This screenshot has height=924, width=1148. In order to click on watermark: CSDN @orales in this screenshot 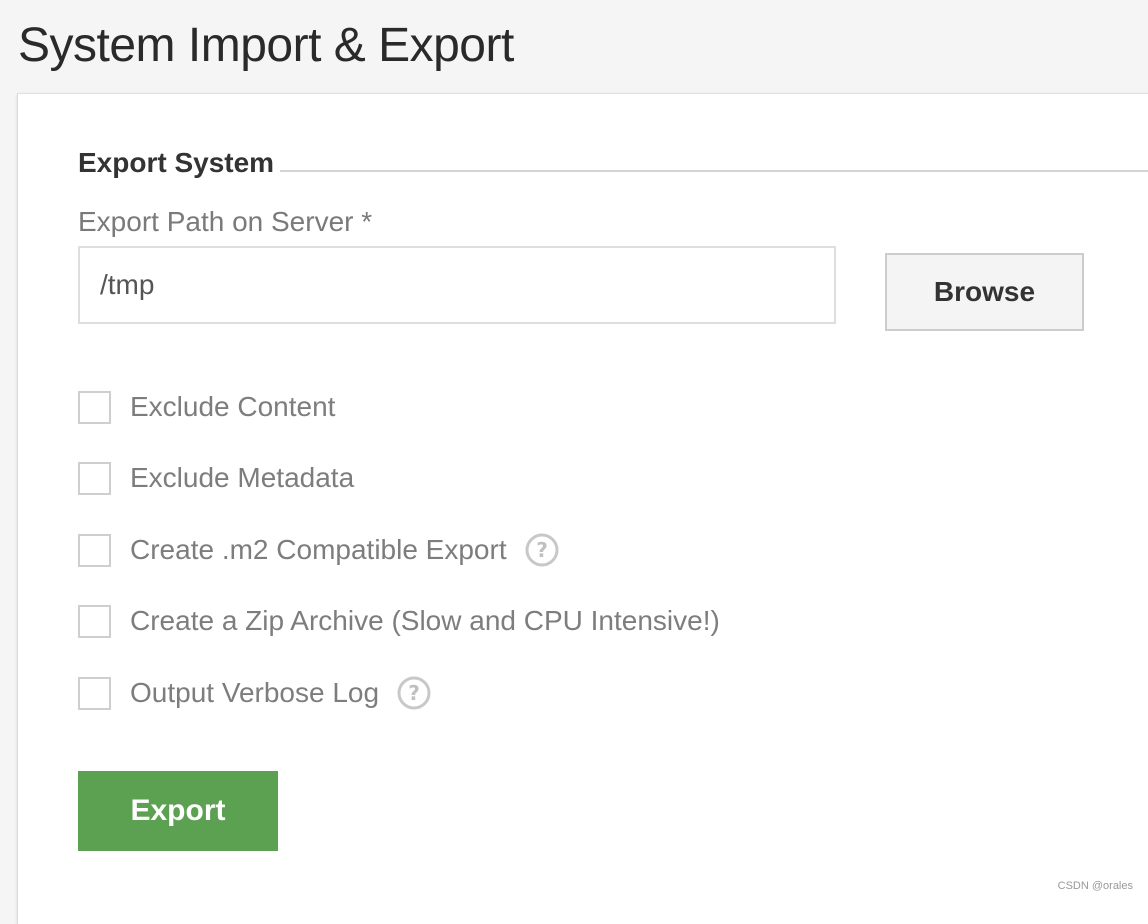, I will do `click(1095, 886)`.